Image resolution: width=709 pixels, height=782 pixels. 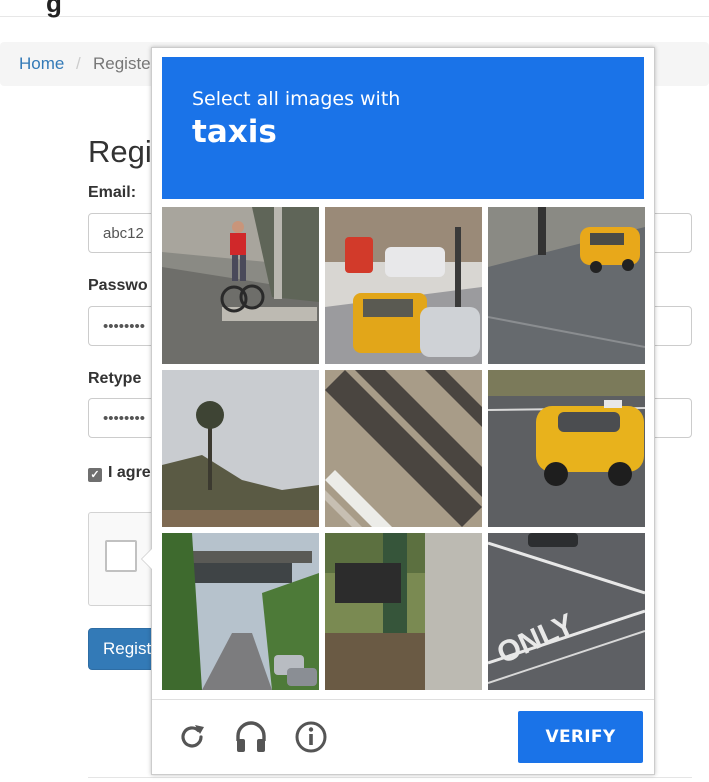 I want to click on brand-logo-fragment: g, so click(x=54, y=9).